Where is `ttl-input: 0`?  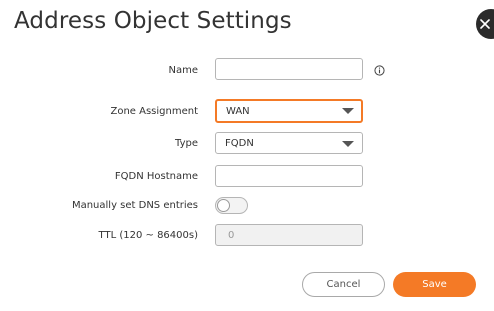
ttl-input: 0 is located at coordinates (289, 235).